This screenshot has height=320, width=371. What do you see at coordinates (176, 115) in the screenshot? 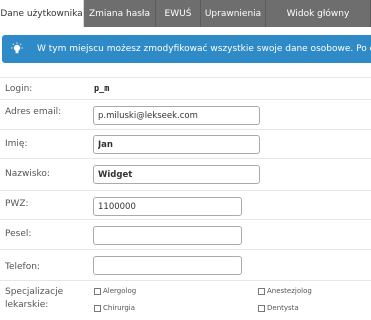
I see `email-field` at bounding box center [176, 115].